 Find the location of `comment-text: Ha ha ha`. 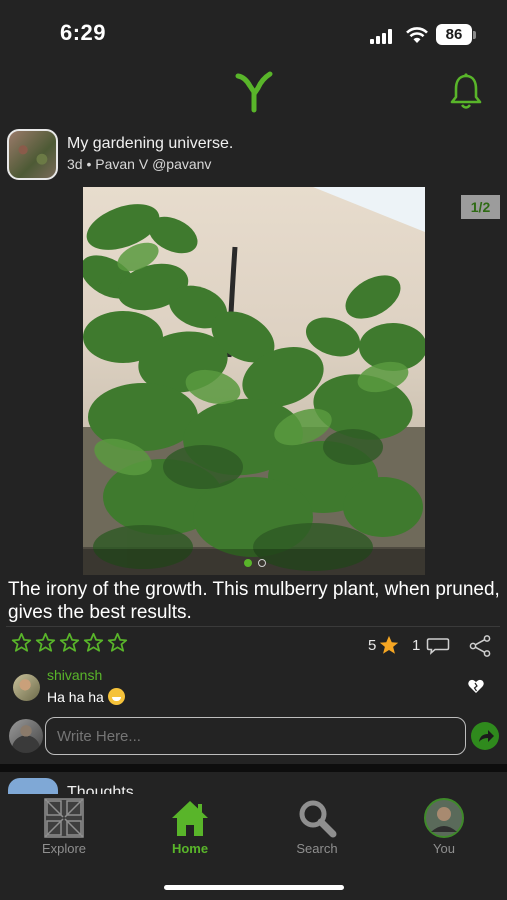

comment-text: Ha ha ha is located at coordinates (75, 697).